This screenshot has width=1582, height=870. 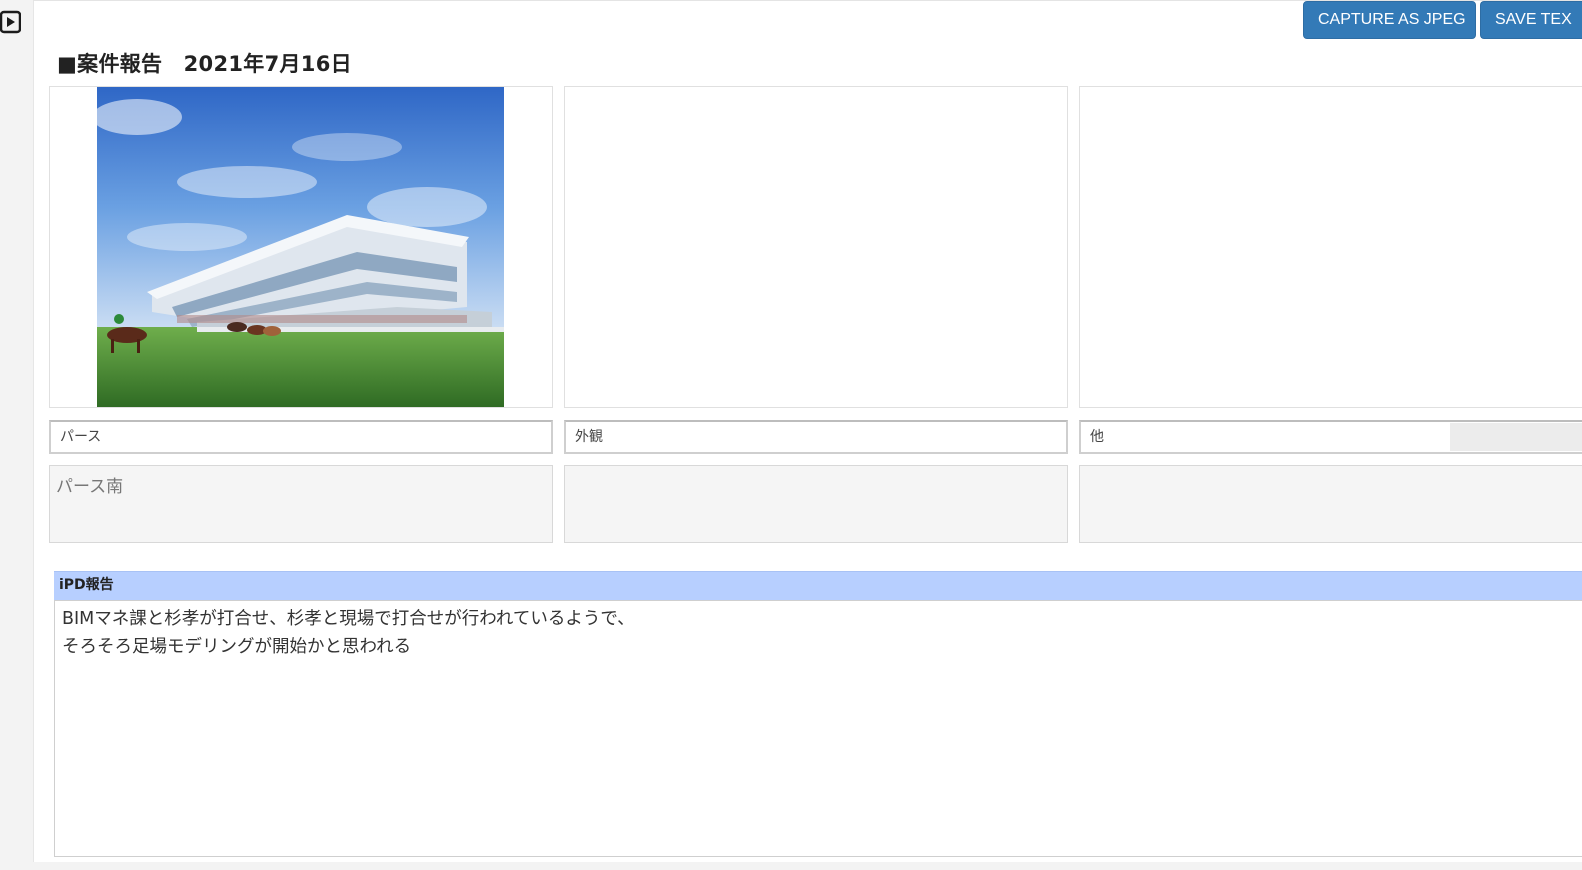 I want to click on left-rail, so click(x=17, y=435).